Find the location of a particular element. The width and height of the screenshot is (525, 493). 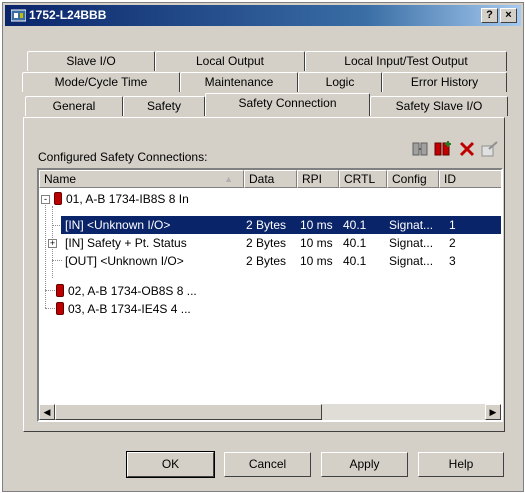

cancel-button: Cancel is located at coordinates (267, 464).